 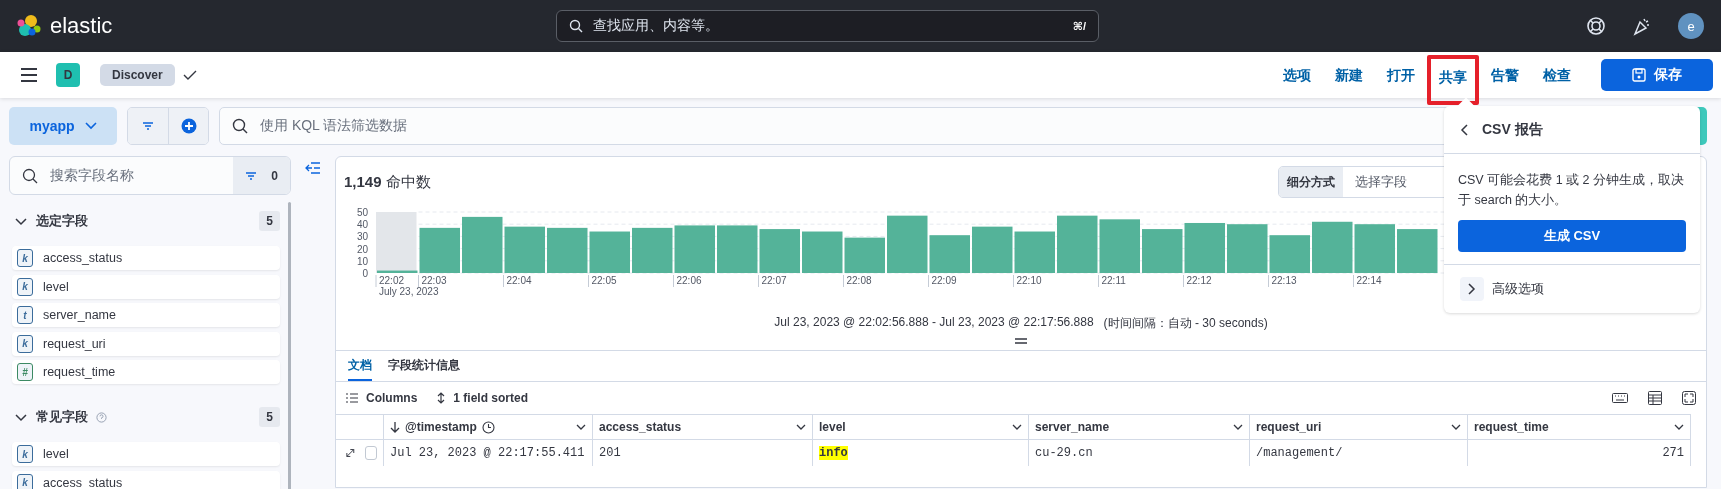 What do you see at coordinates (434, 280) in the screenshot?
I see `x-tick-label: 22:03` at bounding box center [434, 280].